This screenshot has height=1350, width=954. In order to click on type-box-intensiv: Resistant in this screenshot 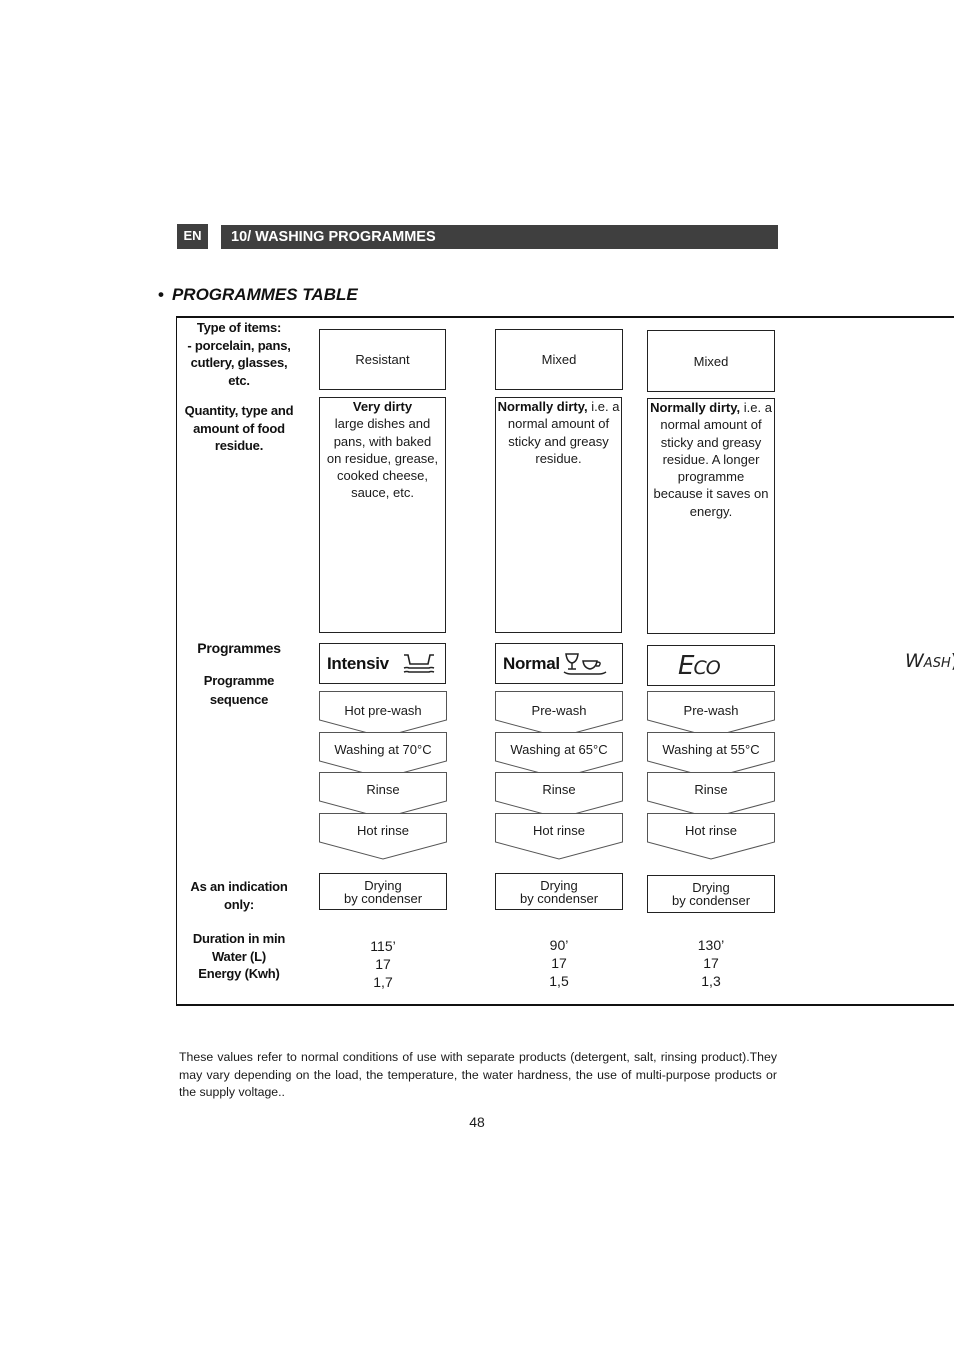, I will do `click(382, 359)`.